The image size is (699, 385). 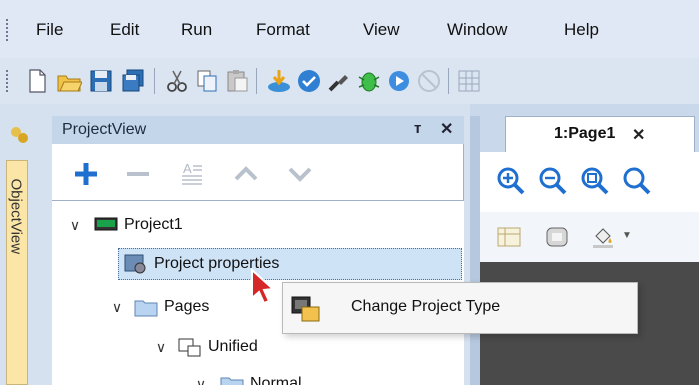 I want to click on copy-icon, so click(x=207, y=81).